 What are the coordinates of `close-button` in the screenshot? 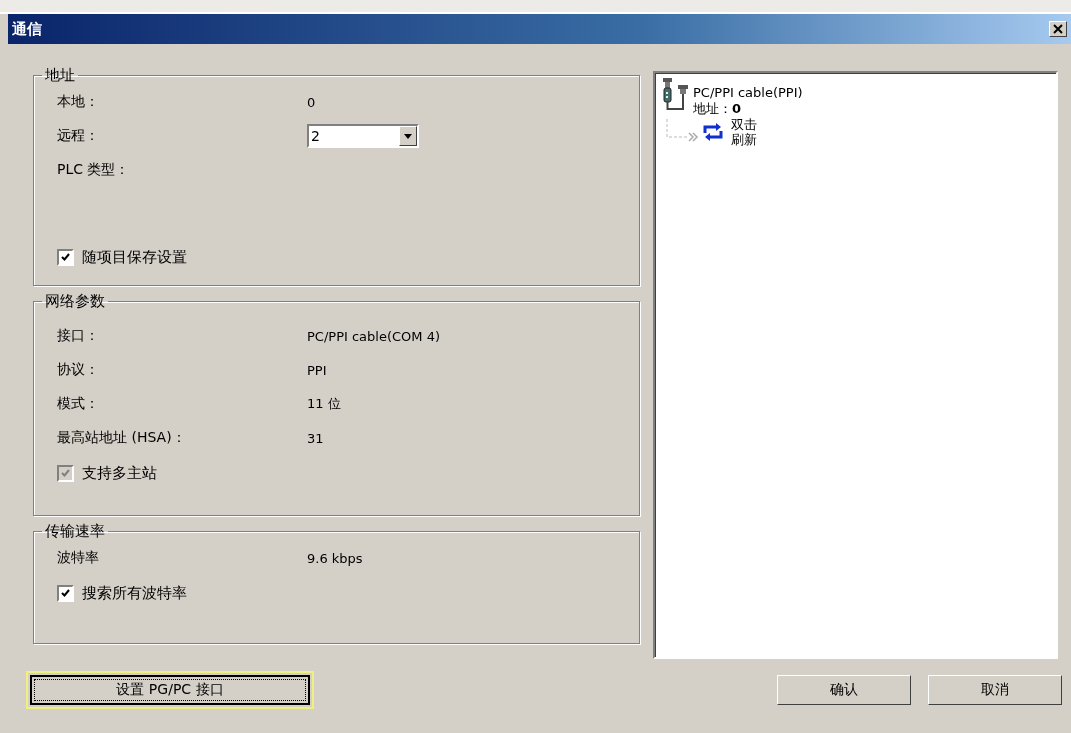 It's located at (1058, 29).